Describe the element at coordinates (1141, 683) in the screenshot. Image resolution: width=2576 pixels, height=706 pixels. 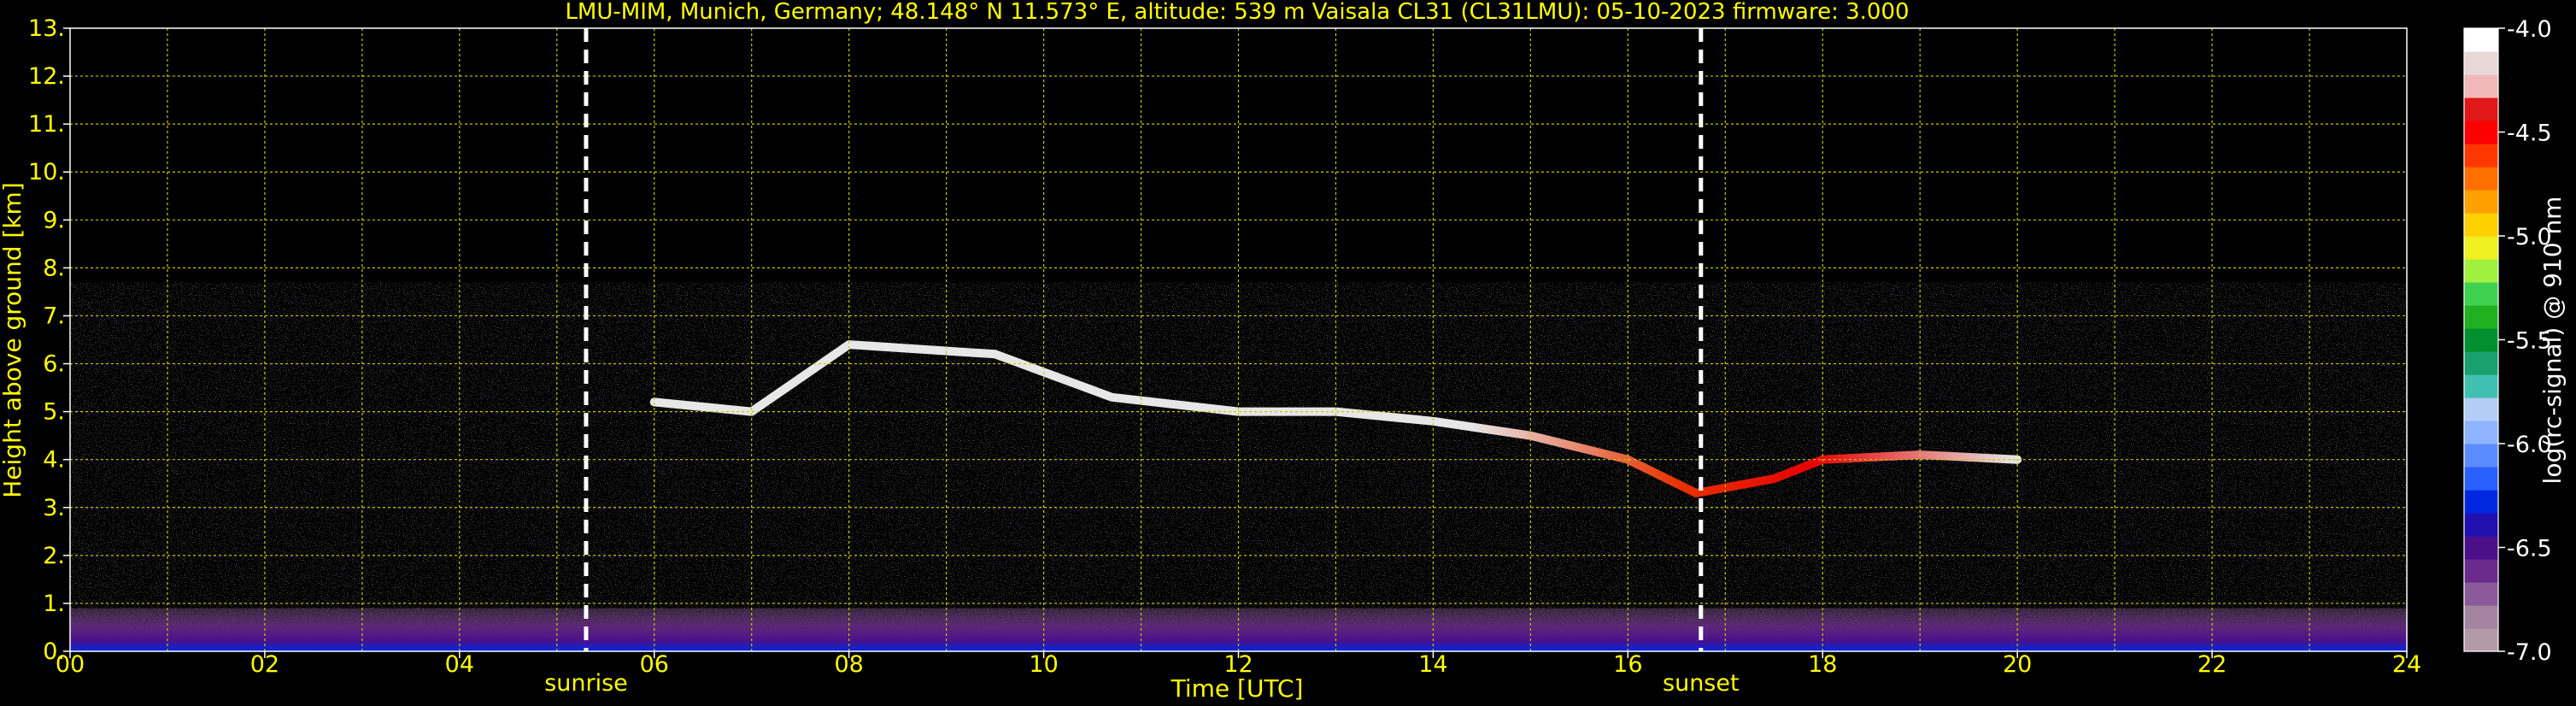
I see `event-labels: sunrise sunset` at that location.